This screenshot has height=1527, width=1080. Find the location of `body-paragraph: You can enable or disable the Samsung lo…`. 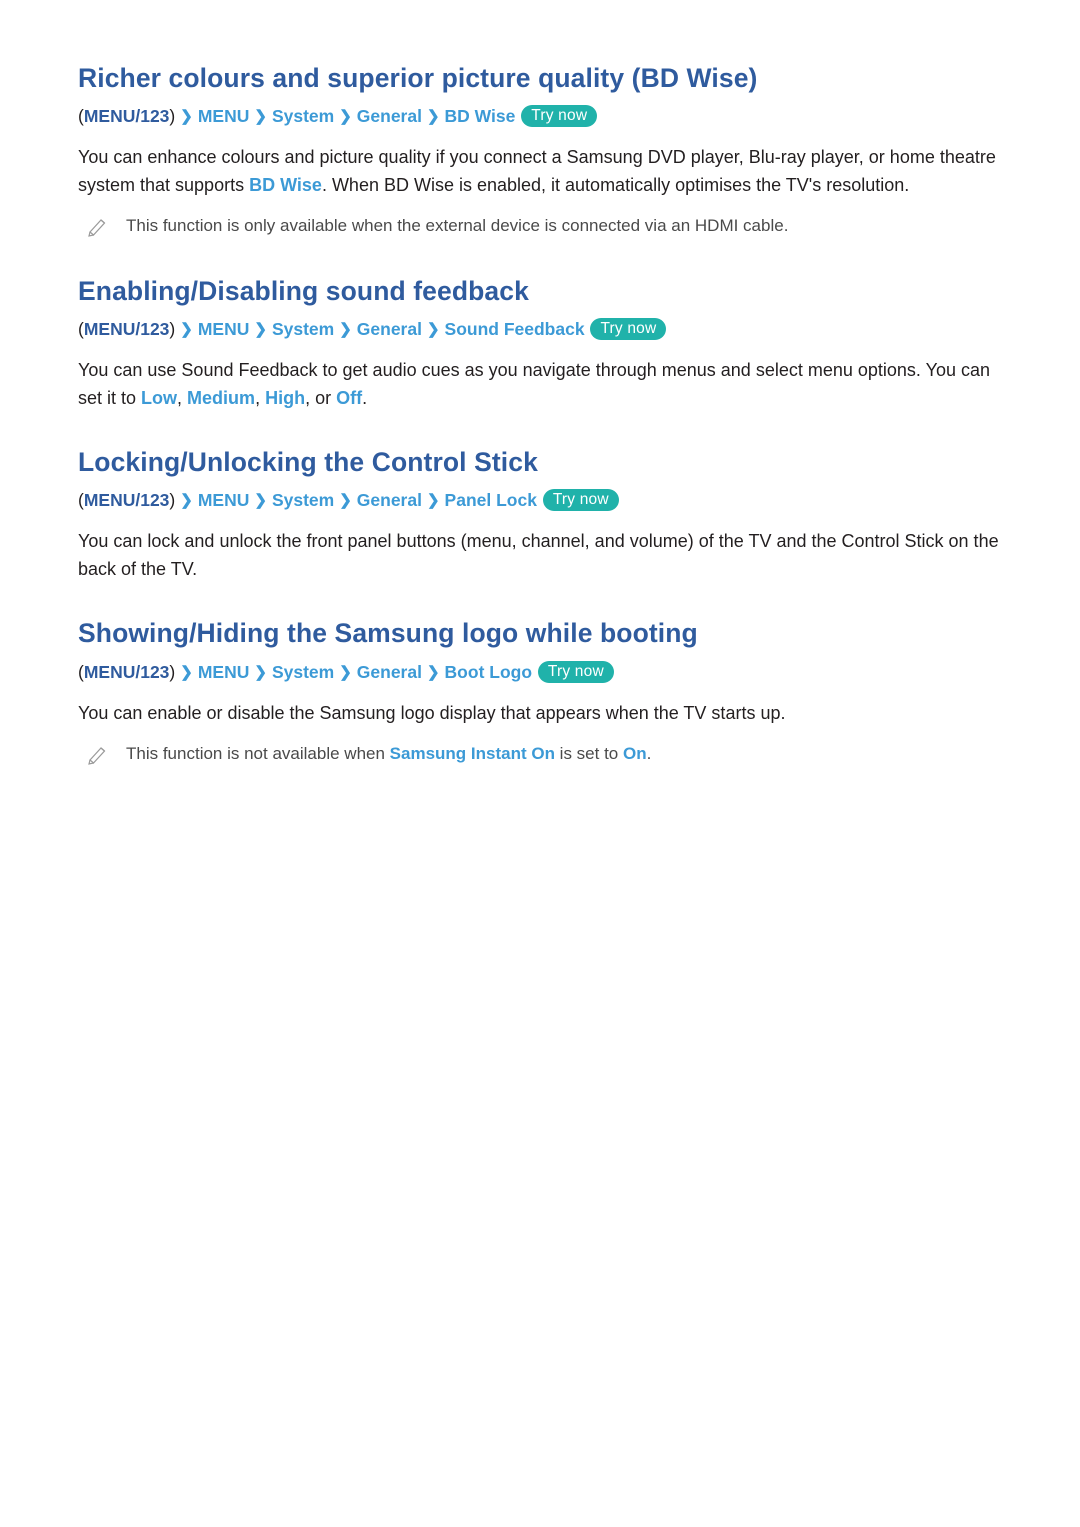

body-paragraph: You can enable or disable the Samsung lo… is located at coordinates (540, 713).